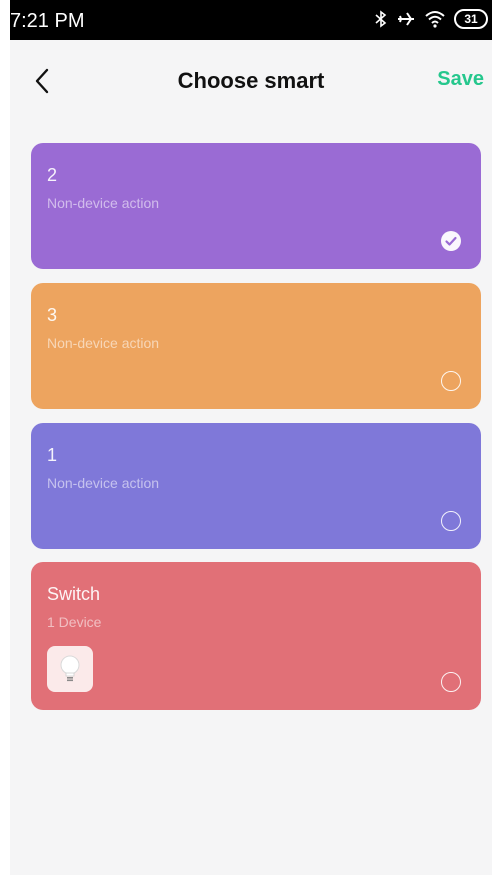  What do you see at coordinates (74, 594) in the screenshot?
I see `card-name: Switch` at bounding box center [74, 594].